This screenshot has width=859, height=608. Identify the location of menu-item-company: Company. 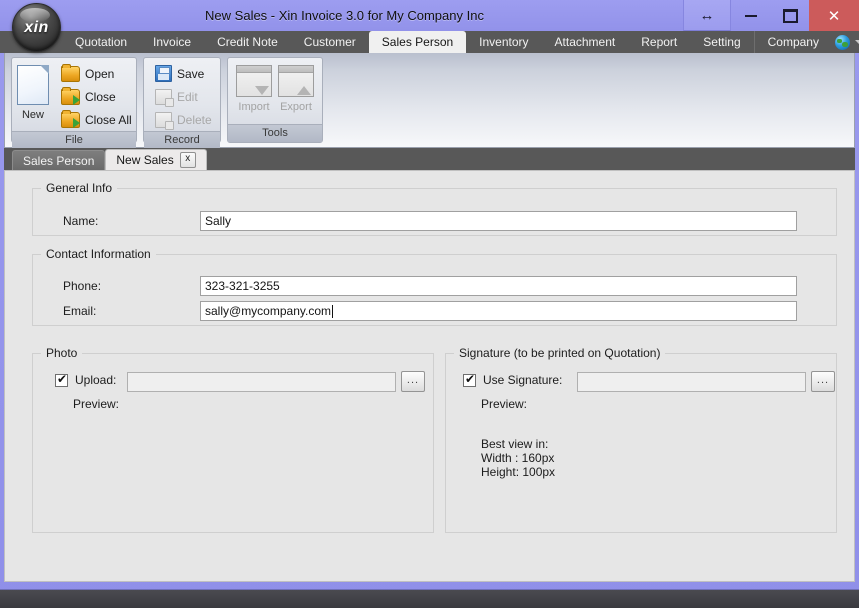
(792, 42).